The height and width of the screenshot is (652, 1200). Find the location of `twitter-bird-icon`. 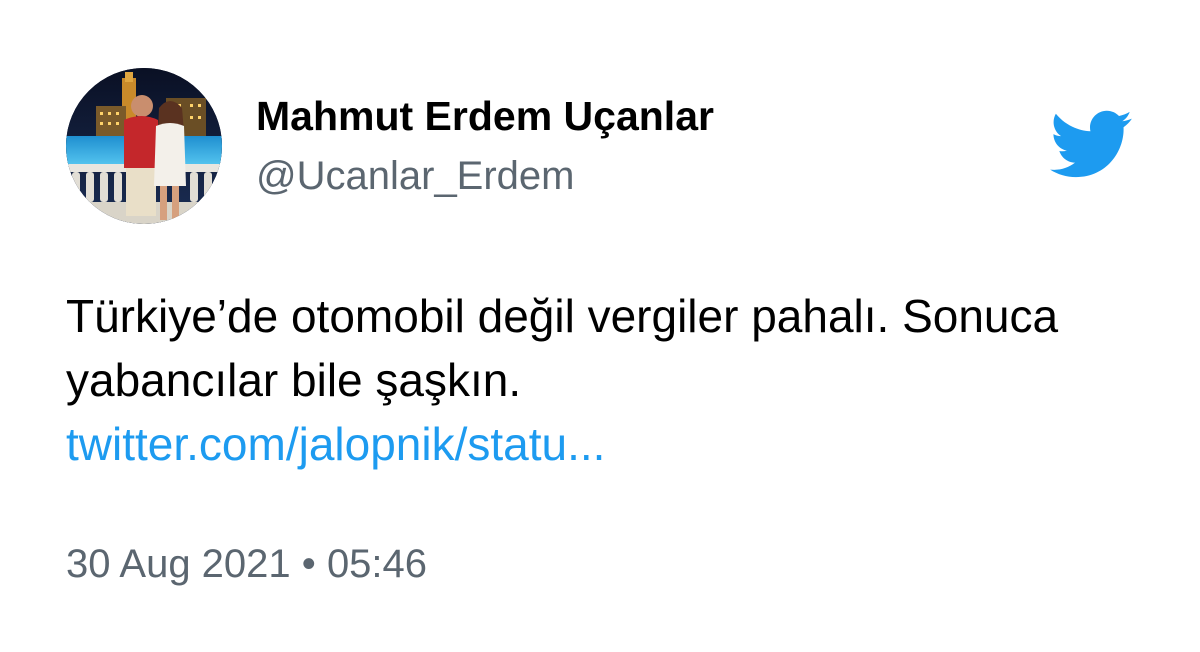

twitter-bird-icon is located at coordinates (1090, 144).